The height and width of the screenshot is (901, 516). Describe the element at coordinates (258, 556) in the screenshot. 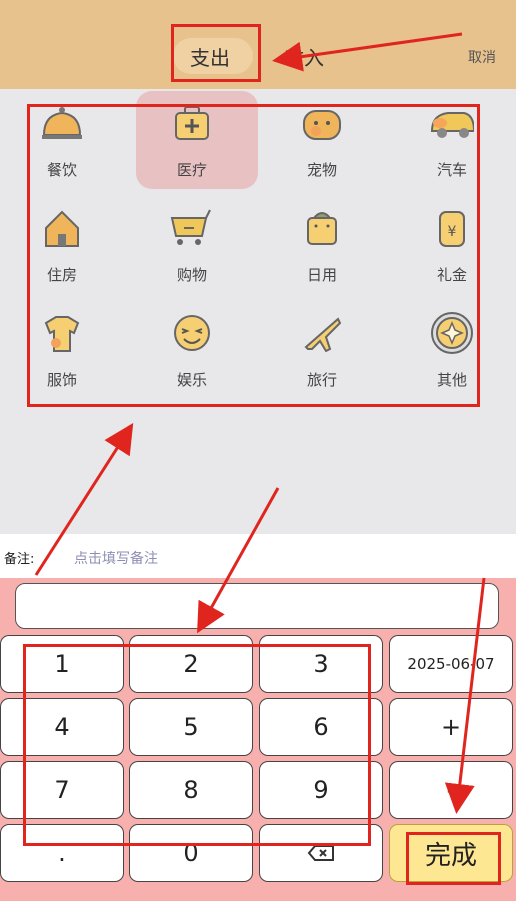

I see `remark-row: 备注: 点击填写备注` at that location.